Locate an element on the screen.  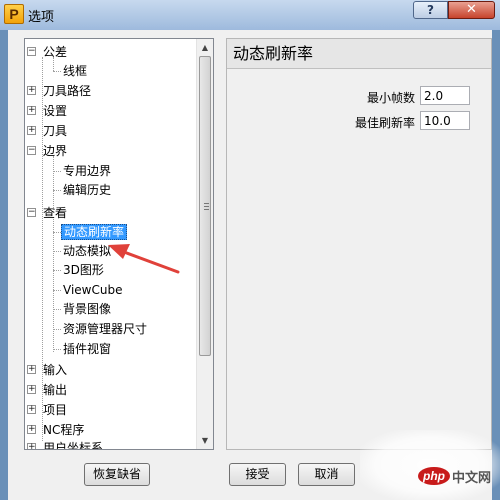
optimal-refresh-input is located at coordinates (445, 120).